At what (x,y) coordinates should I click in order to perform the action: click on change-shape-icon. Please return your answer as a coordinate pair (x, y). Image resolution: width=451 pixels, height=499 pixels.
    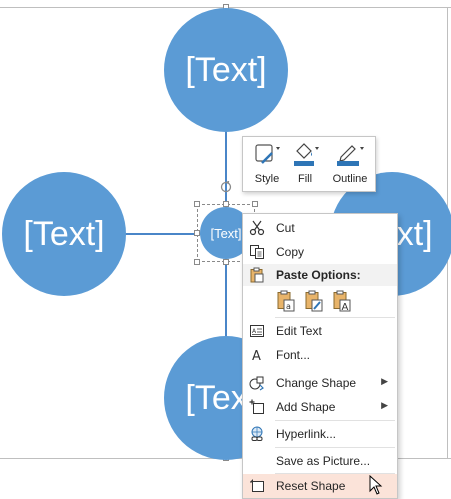
    Looking at the image, I should click on (257, 383).